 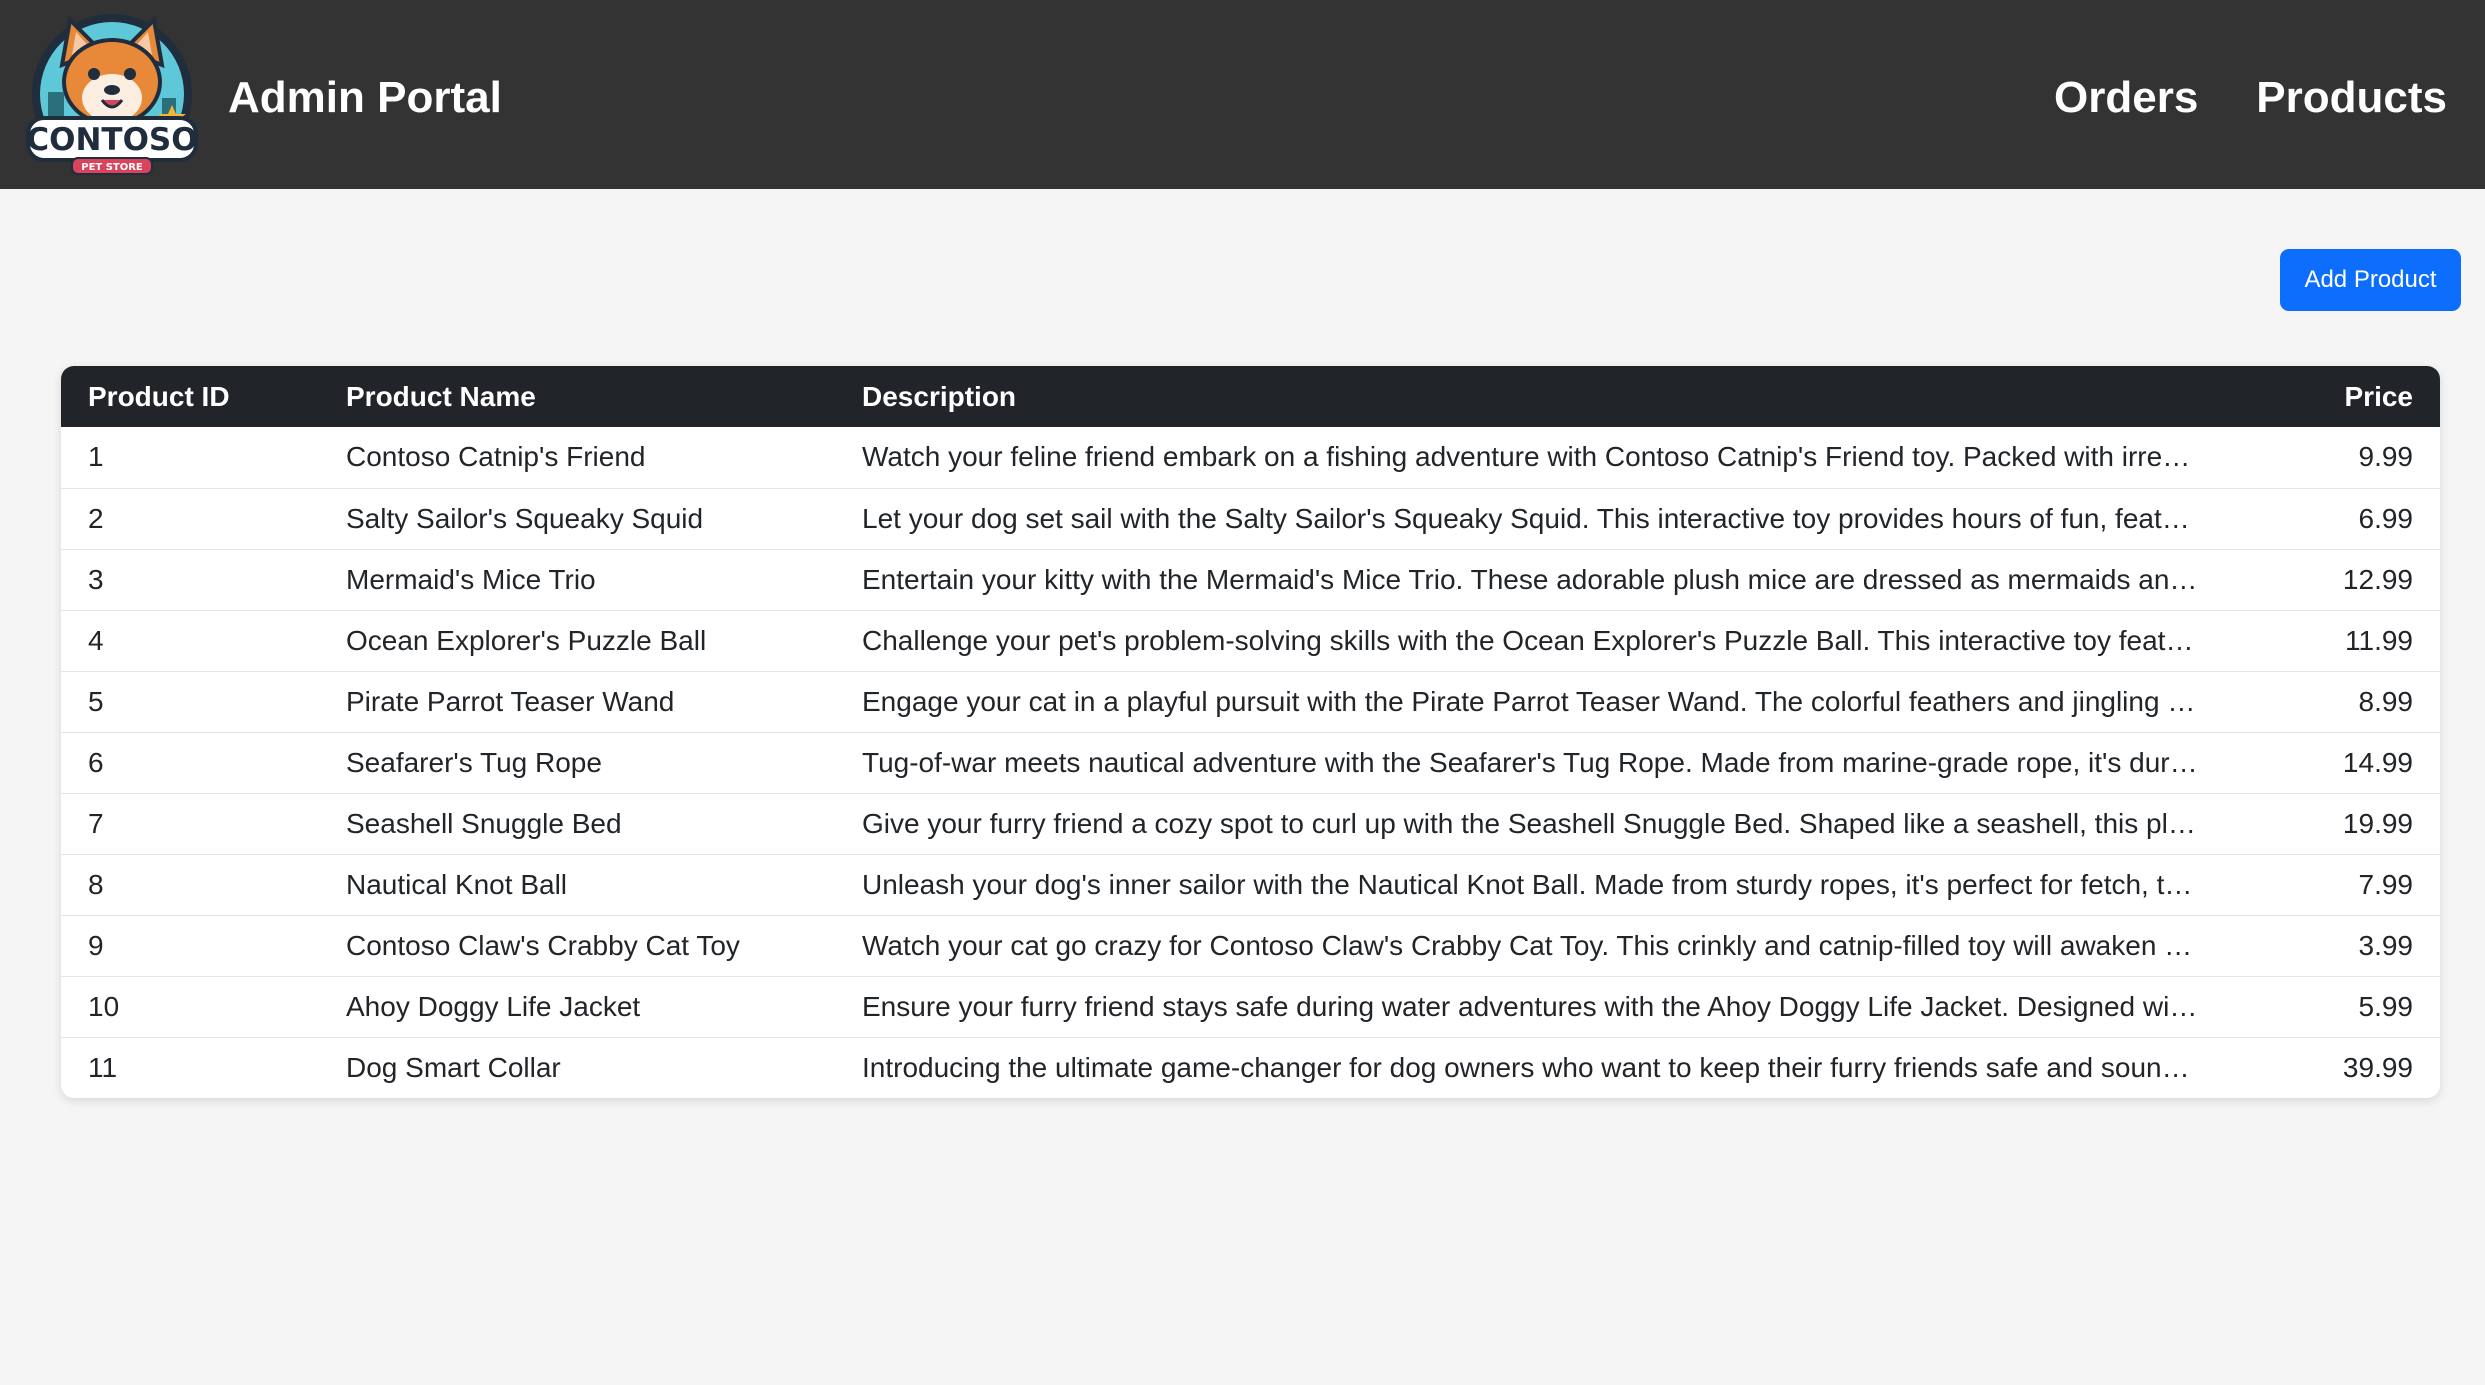 I want to click on cell-product-id: 6, so click(x=96, y=762).